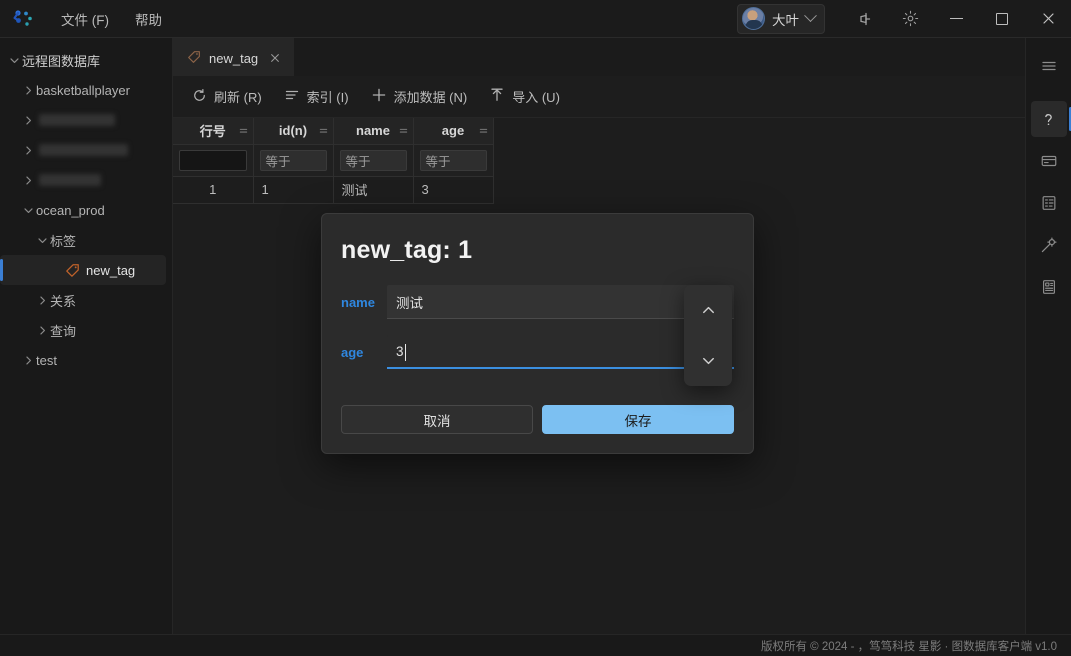 The width and height of the screenshot is (1071, 656). I want to click on filter-cell-id: 等于, so click(293, 160).